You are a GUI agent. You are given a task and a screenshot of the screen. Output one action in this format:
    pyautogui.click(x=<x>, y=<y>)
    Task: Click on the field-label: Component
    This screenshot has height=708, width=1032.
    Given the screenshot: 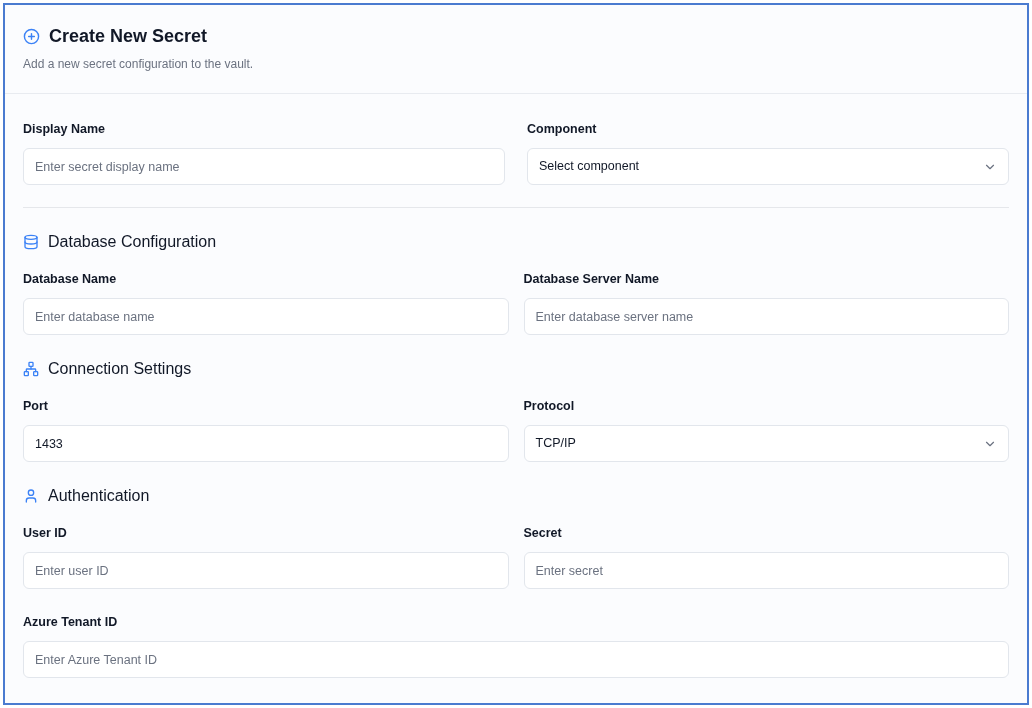 What is the action you would take?
    pyautogui.click(x=562, y=129)
    